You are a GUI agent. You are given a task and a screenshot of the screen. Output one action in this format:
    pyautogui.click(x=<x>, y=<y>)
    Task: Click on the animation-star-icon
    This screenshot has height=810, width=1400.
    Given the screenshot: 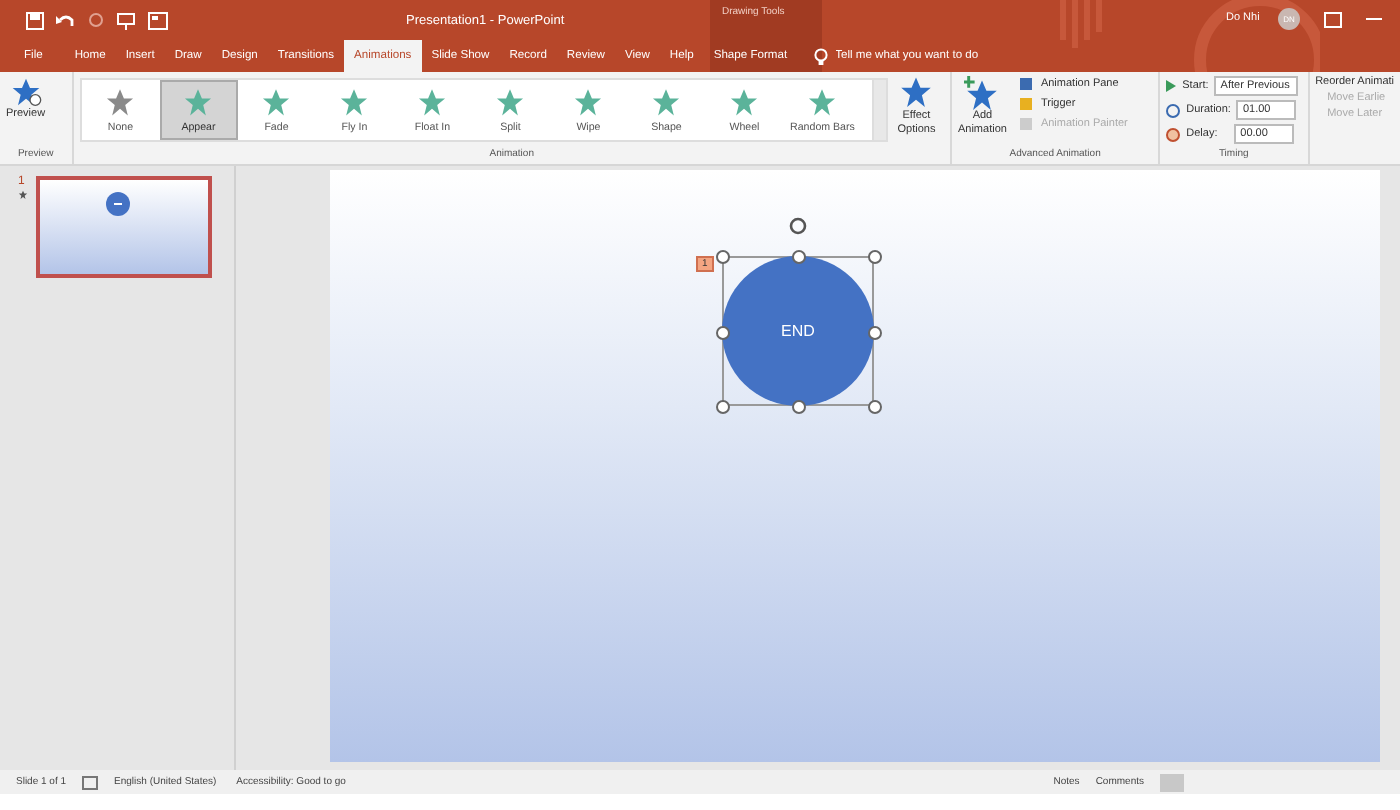 What is the action you would take?
    pyautogui.click(x=23, y=195)
    